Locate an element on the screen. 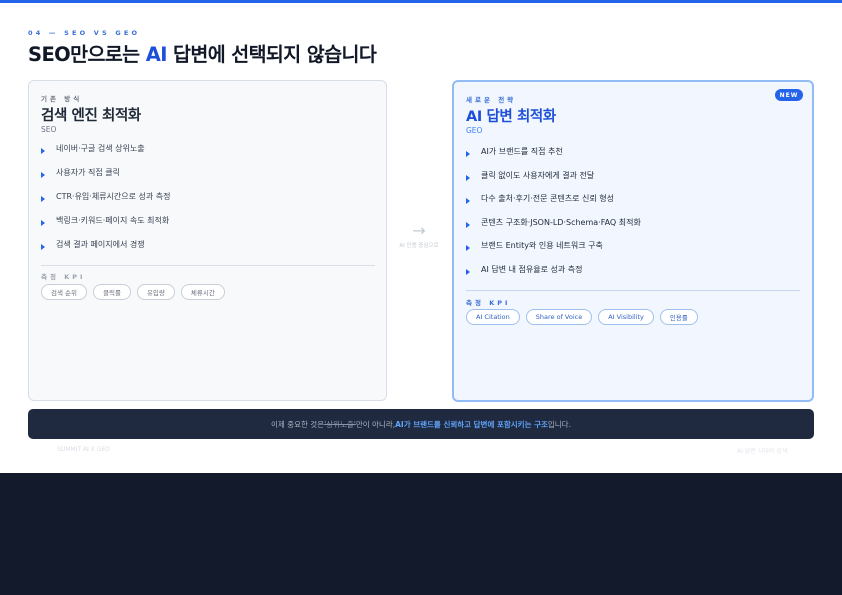 The height and width of the screenshot is (595, 842). seo-kpi-label: 측정 KPI is located at coordinates (63, 277).